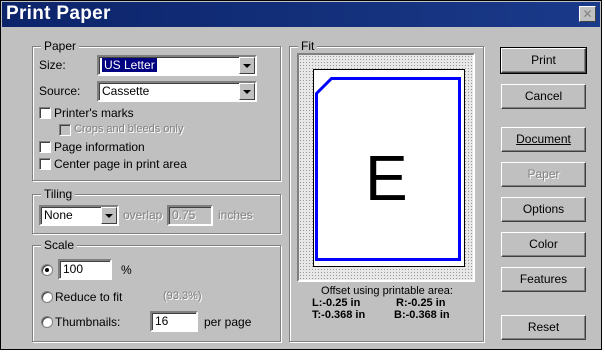  I want to click on close-icon: ✕, so click(587, 14).